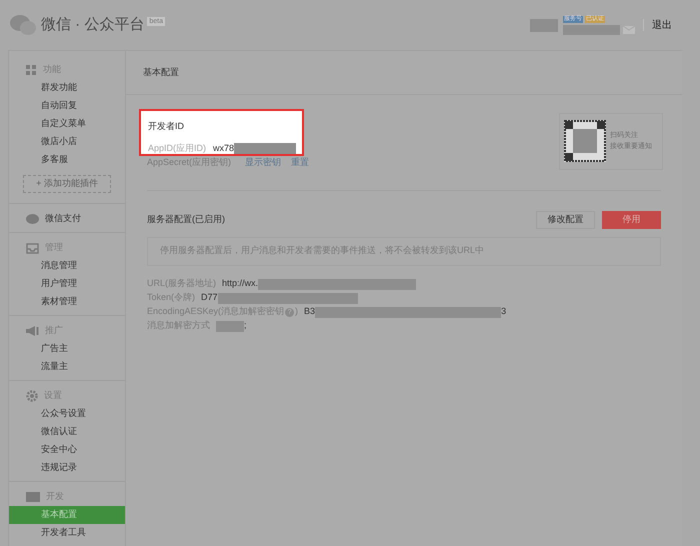 Image resolution: width=700 pixels, height=546 pixels. Describe the element at coordinates (186, 219) in the screenshot. I see `section-title: 服务器配置(已启用)` at that location.